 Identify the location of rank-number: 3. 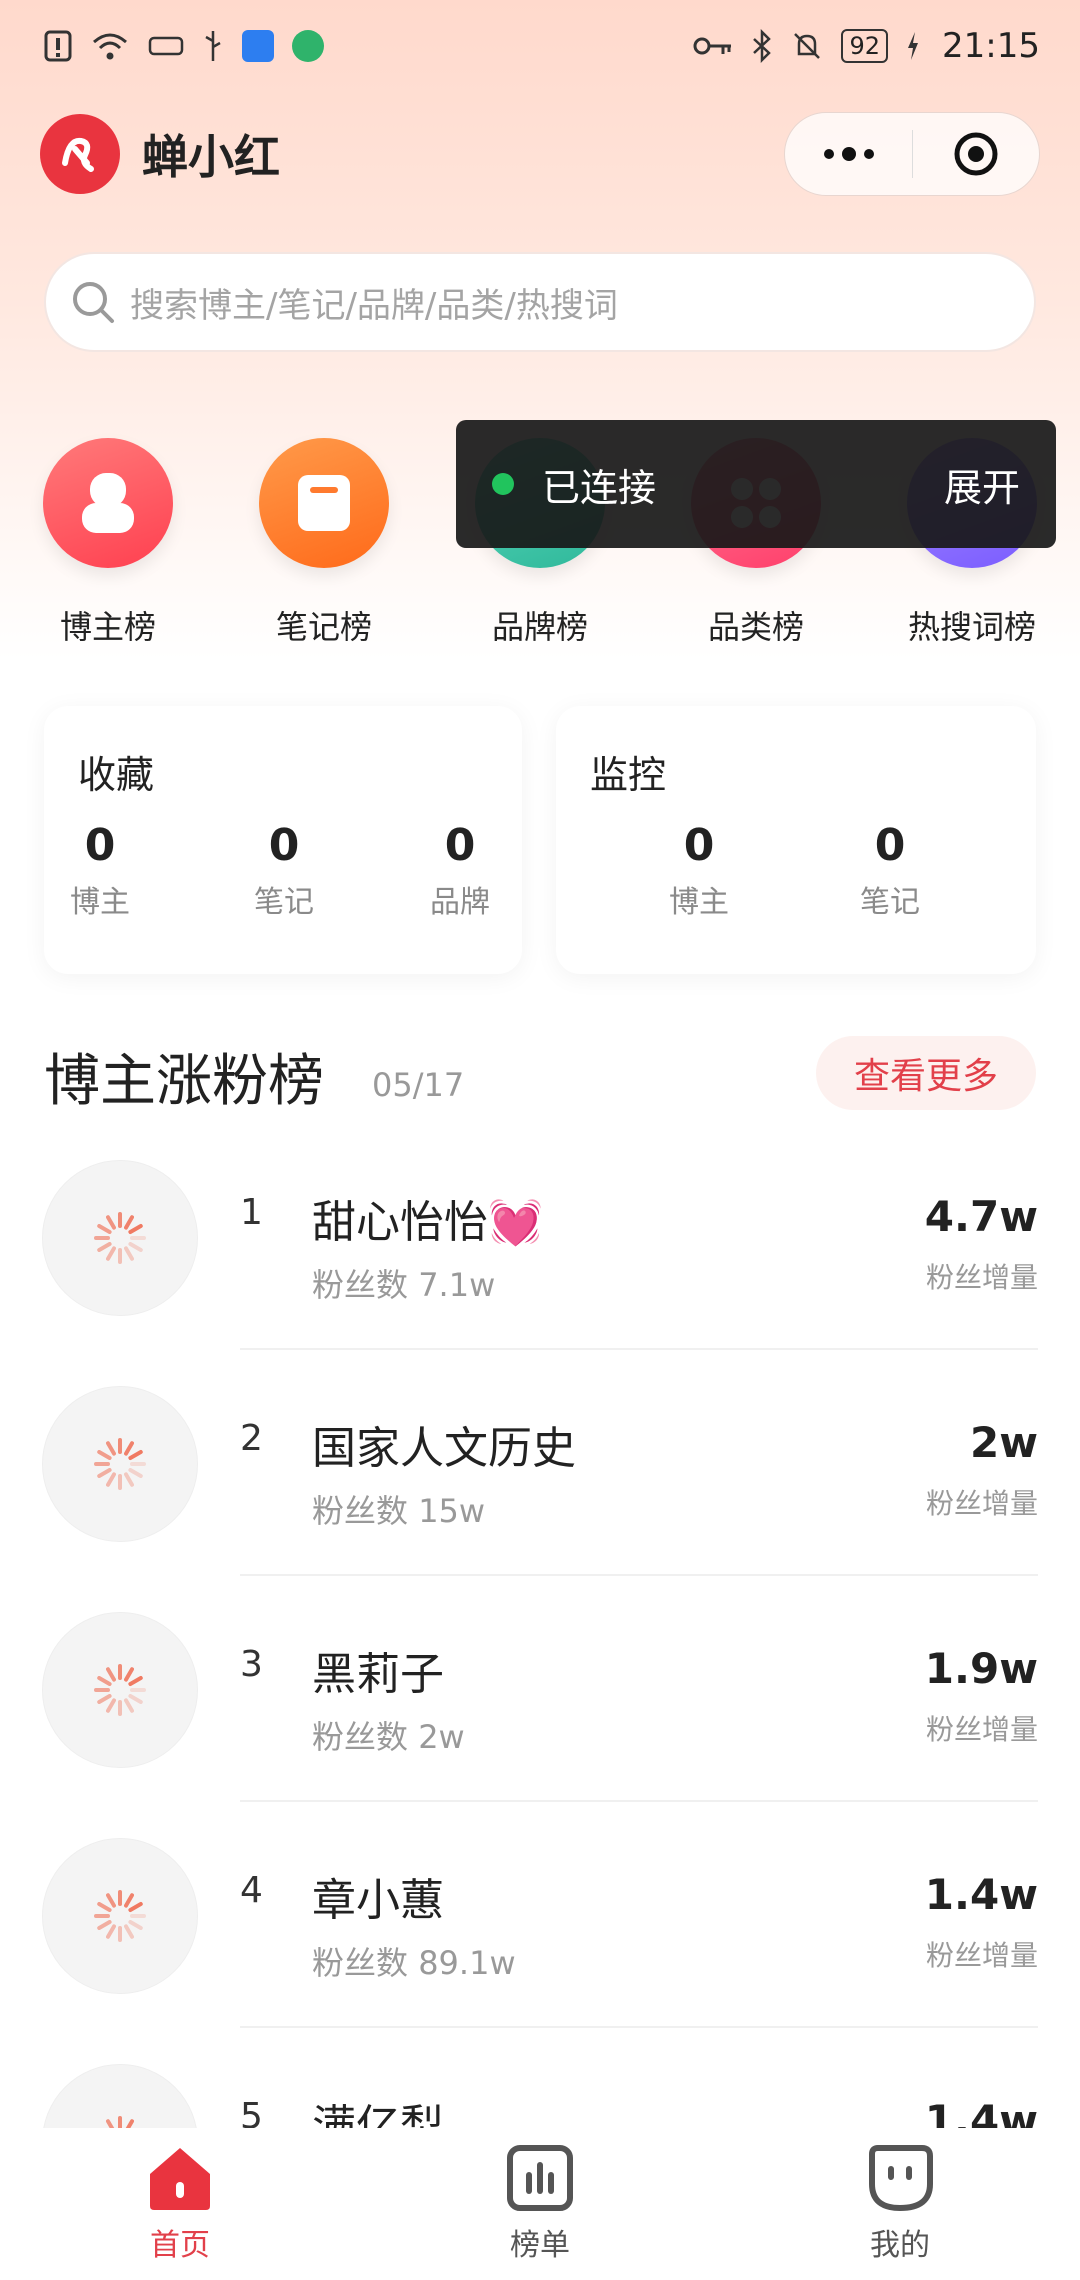
(251, 1664).